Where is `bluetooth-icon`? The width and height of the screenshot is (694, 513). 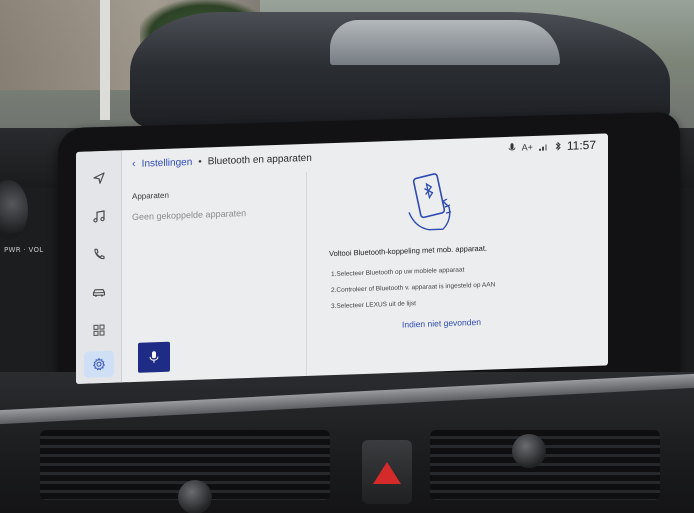 bluetooth-icon is located at coordinates (558, 146).